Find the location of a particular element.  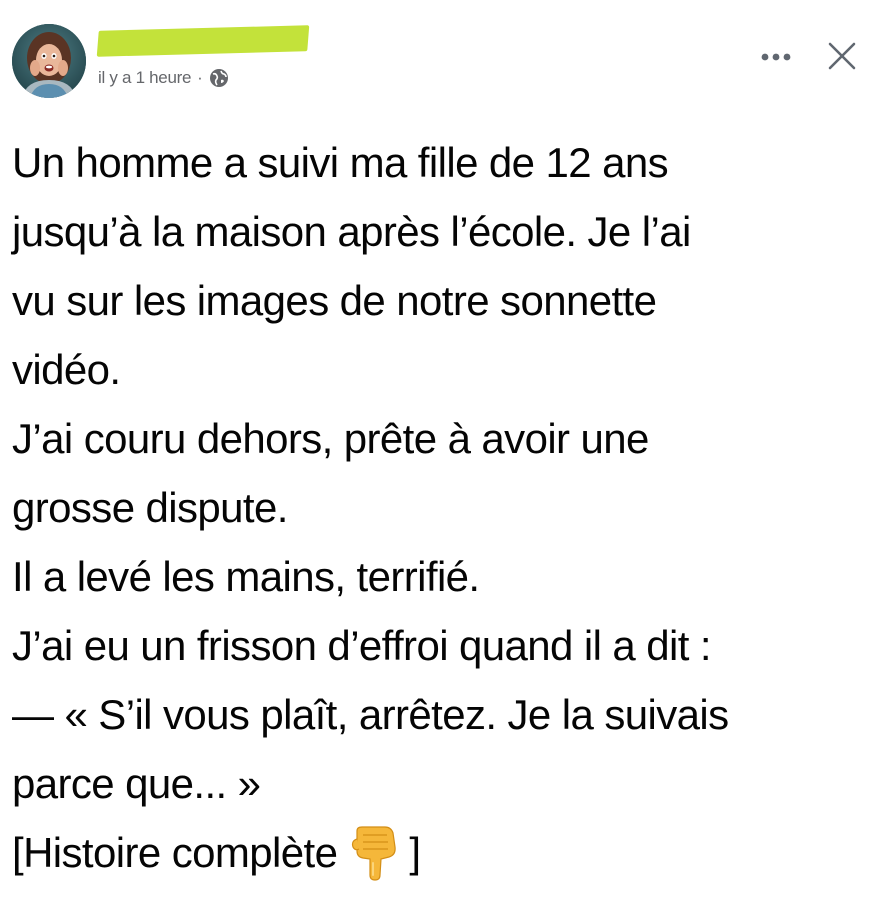

post-text-line: vu sur les images de notre sonnette is located at coordinates (334, 300).